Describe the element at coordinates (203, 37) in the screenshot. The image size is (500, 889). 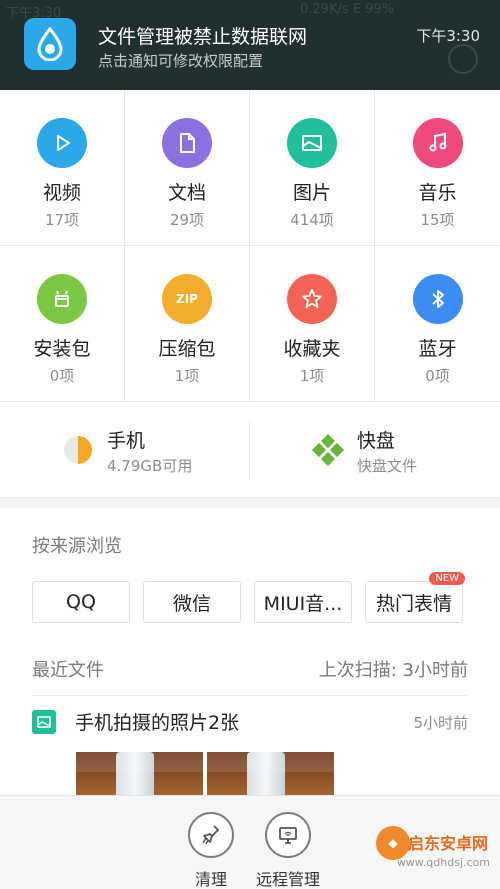
I see `notification-title: 文件管理被禁止数据联网` at that location.